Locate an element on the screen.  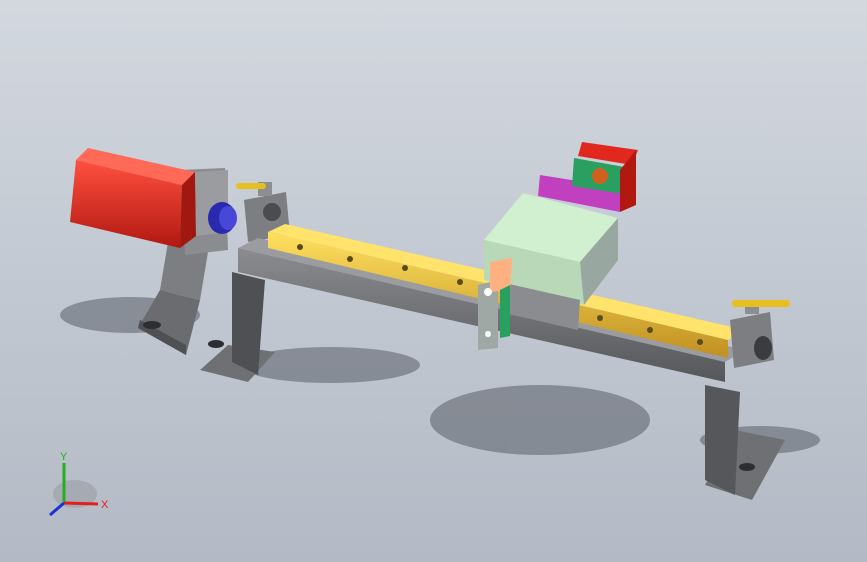
shaft-coupler is located at coordinates (222, 218).